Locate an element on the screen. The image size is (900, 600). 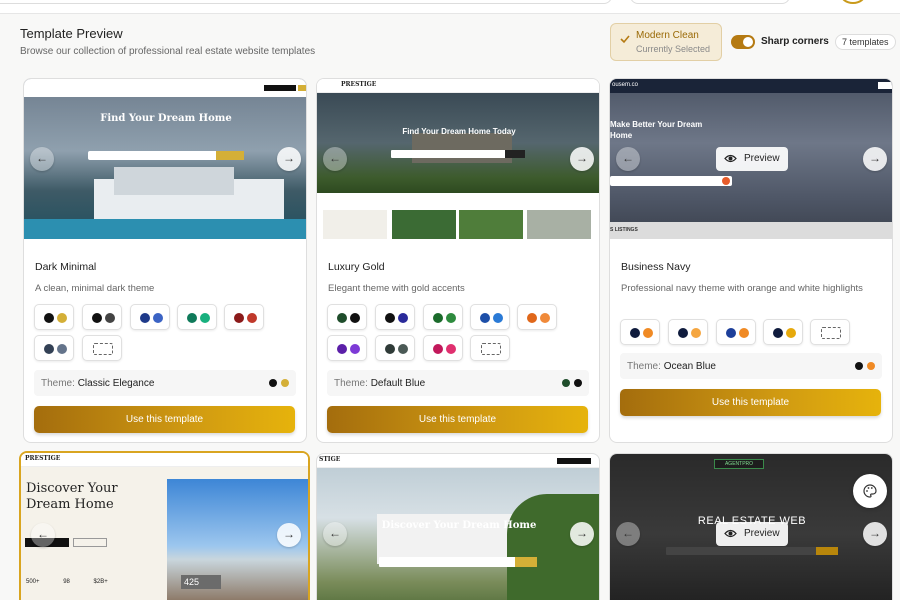
template-screenshot: PRESTIGE Find Your Dream Home Today is located at coordinates (458, 159).